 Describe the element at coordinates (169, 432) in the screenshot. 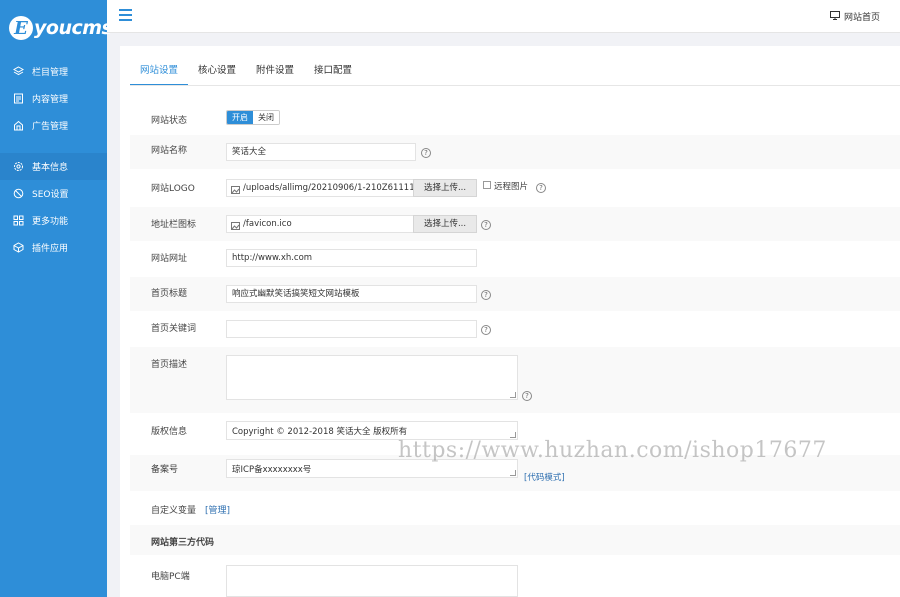

I see `copyright-label: 版权信息` at that location.